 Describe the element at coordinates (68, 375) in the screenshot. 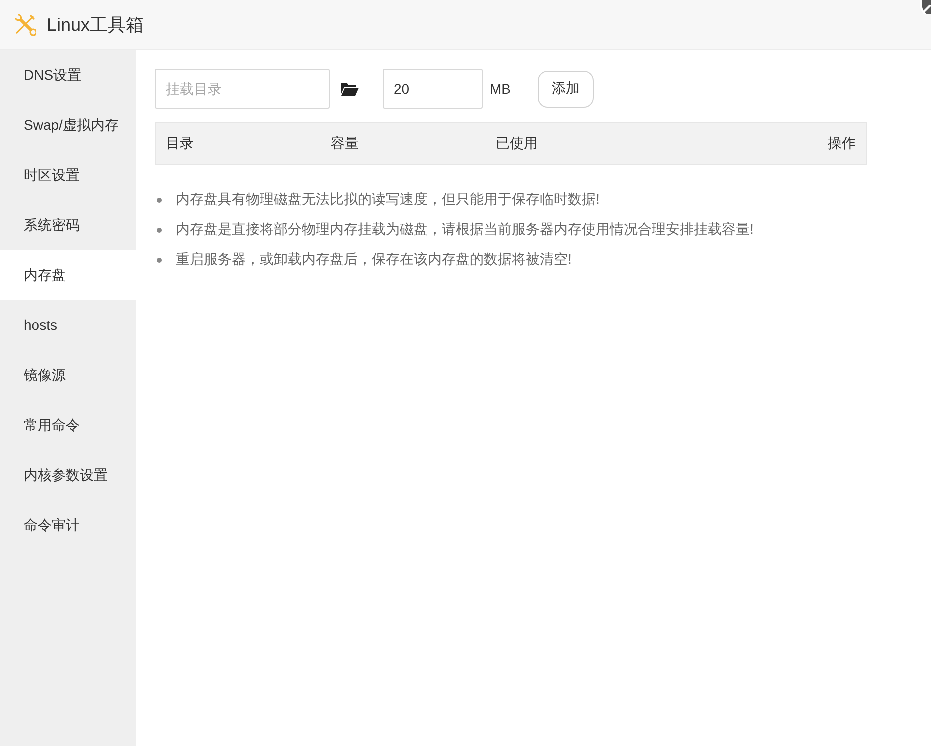

I see `sidebar-item: 镜像源` at that location.